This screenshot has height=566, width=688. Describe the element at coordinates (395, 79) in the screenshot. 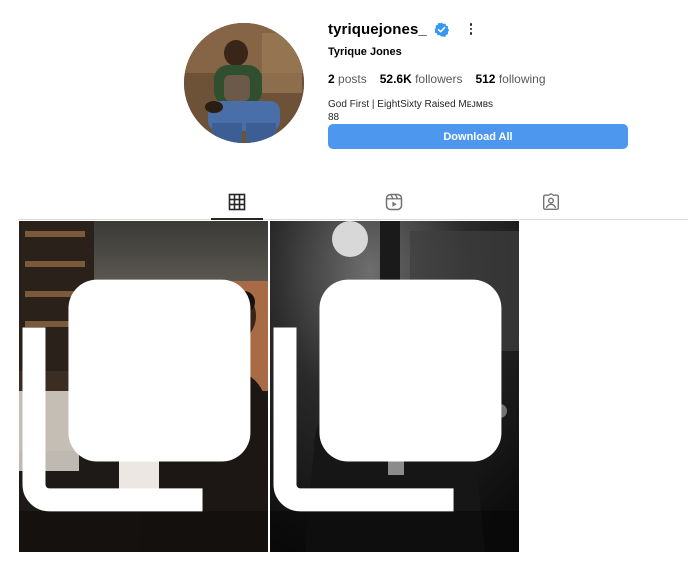

I see `followers-count: 52.6K` at that location.